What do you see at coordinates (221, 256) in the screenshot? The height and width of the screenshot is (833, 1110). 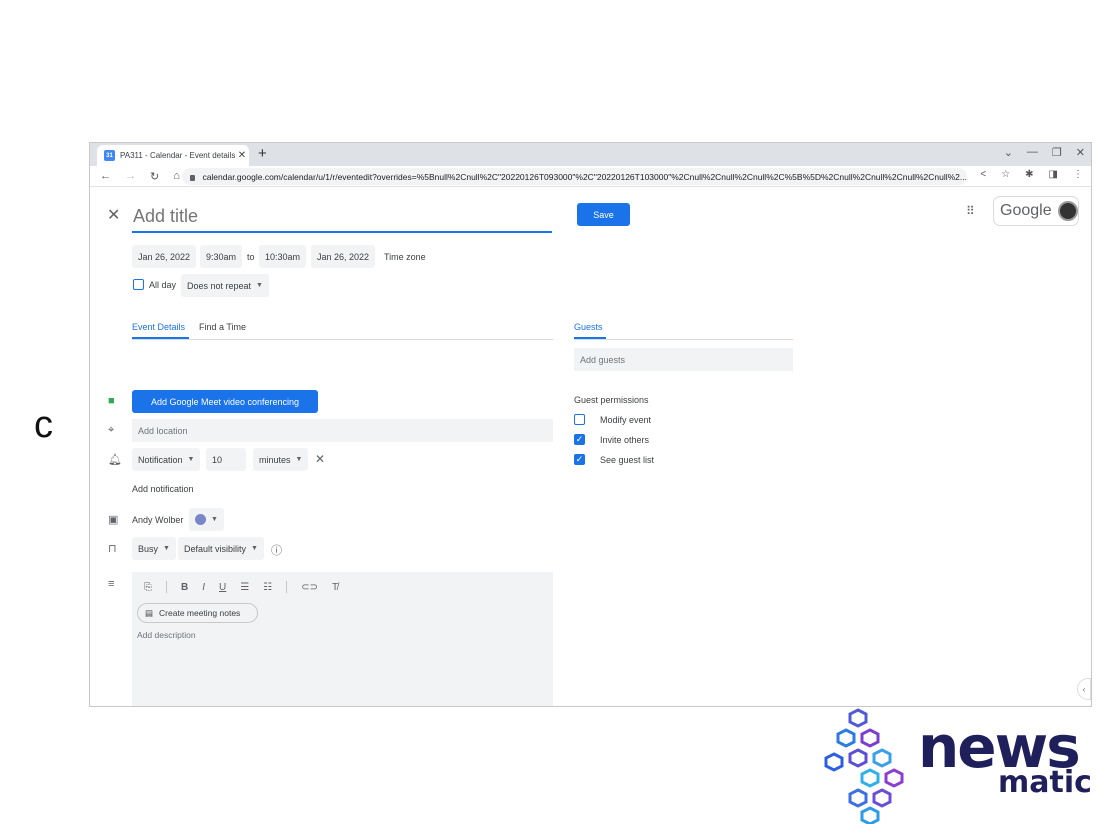 I see `start-time-chip: 9:30am` at bounding box center [221, 256].